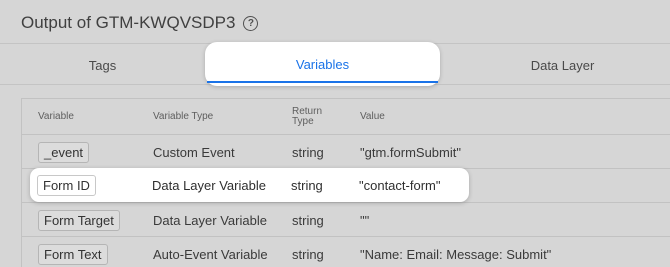 This screenshot has height=267, width=670. I want to click on variable-chip: Form ID, so click(66, 185).